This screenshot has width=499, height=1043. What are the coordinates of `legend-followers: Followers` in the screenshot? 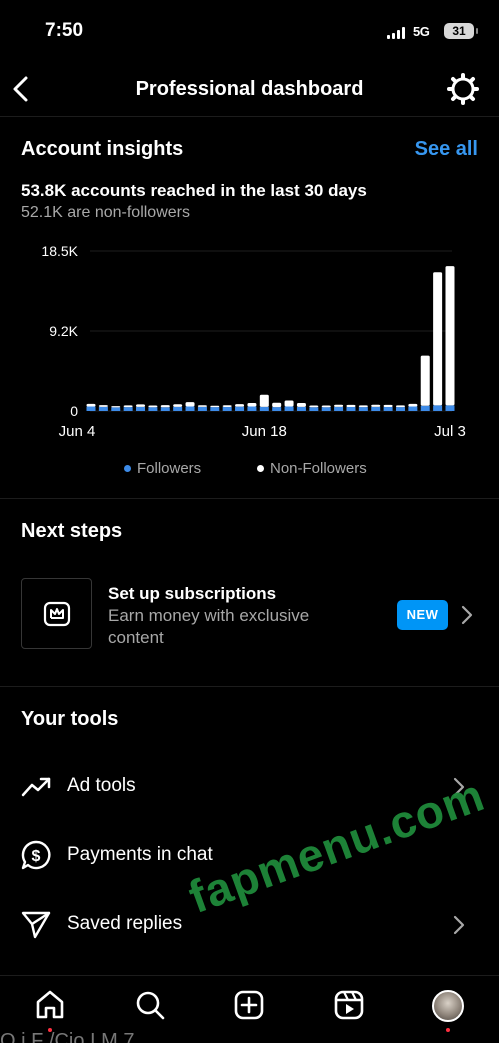 It's located at (162, 468).